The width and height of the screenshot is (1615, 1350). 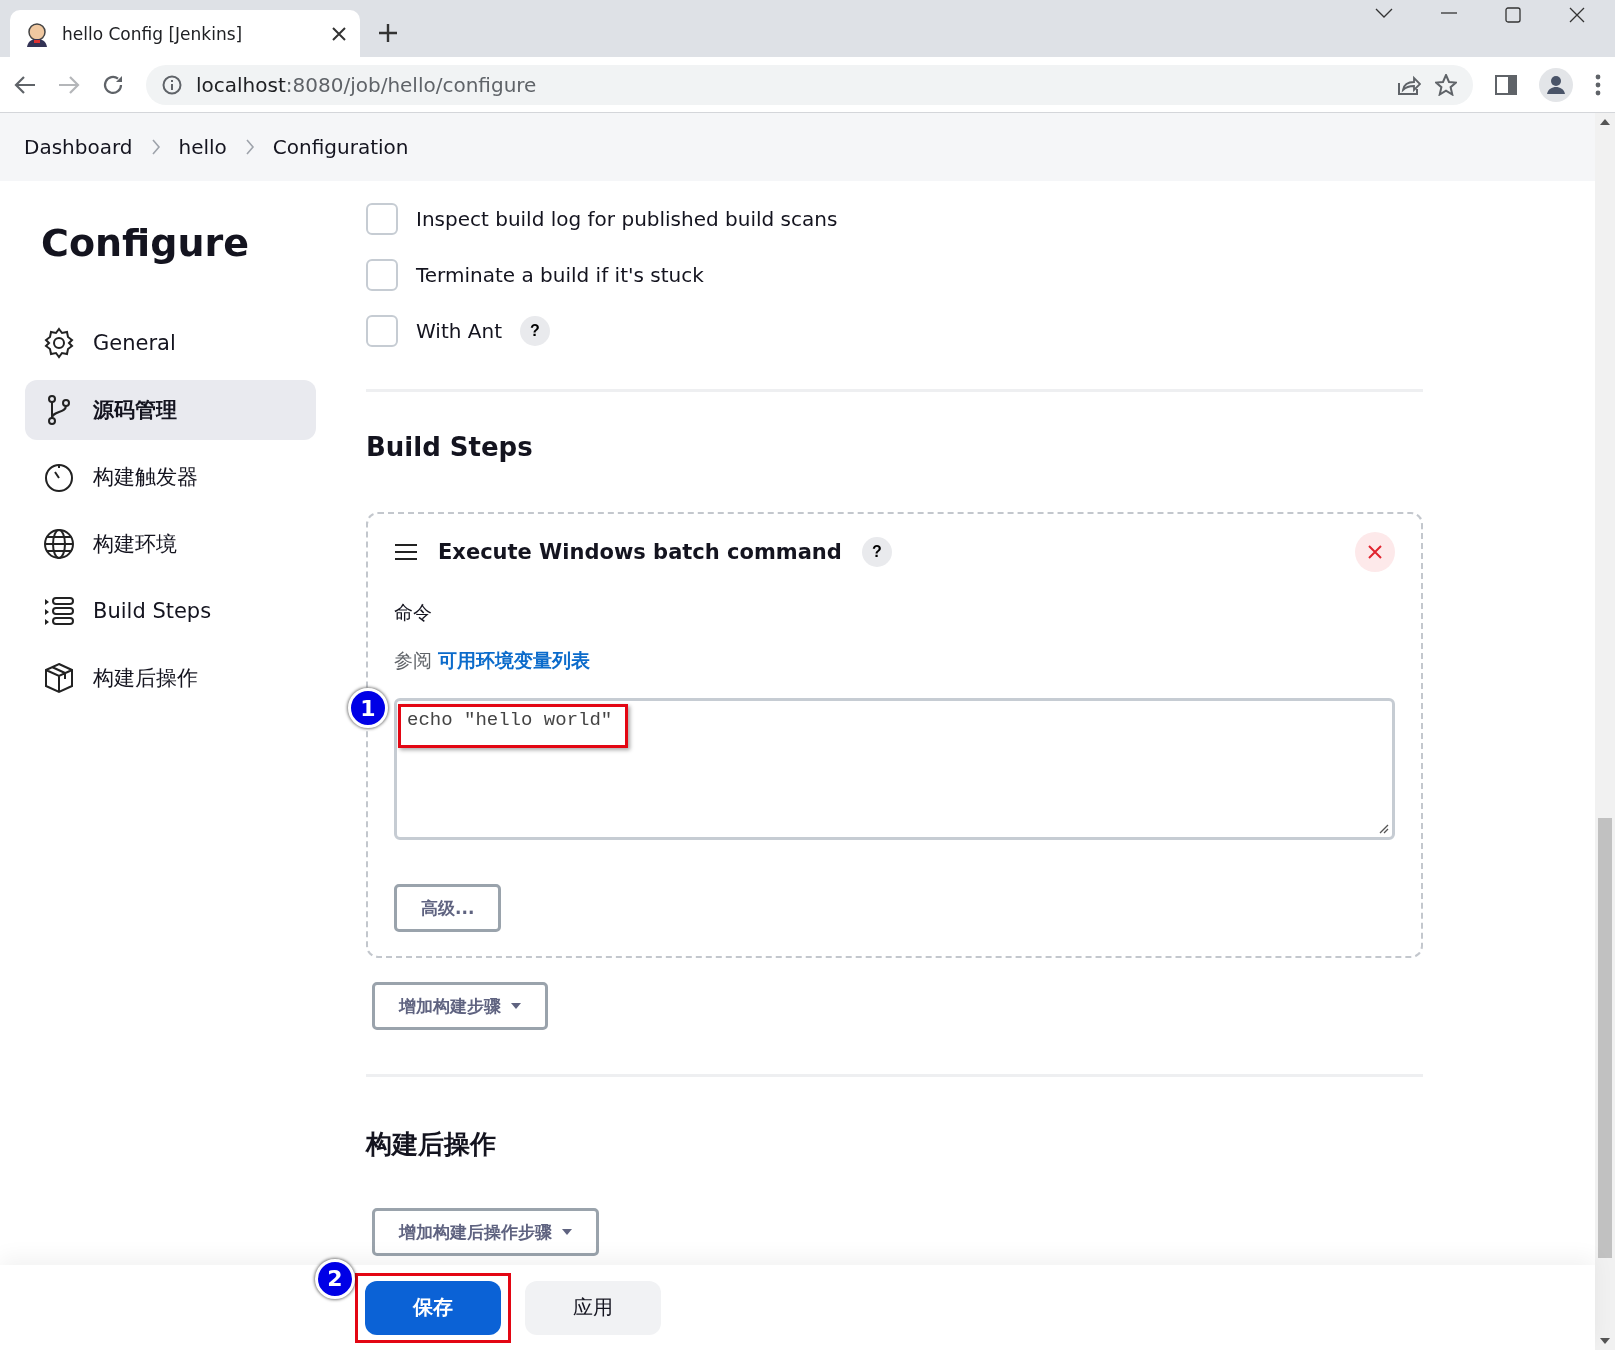 I want to click on info-icon, so click(x=172, y=84).